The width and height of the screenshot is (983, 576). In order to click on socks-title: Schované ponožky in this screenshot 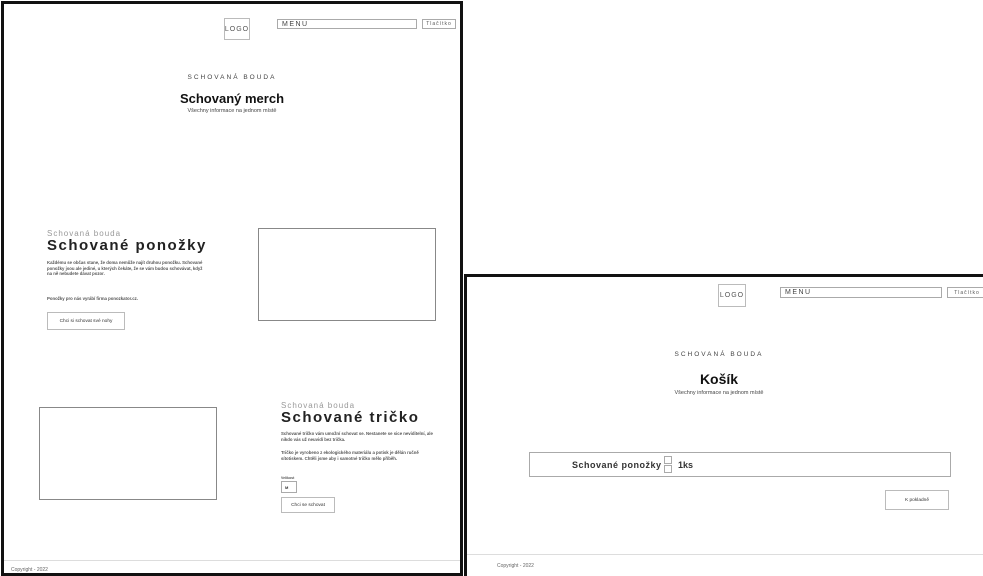, I will do `click(127, 245)`.